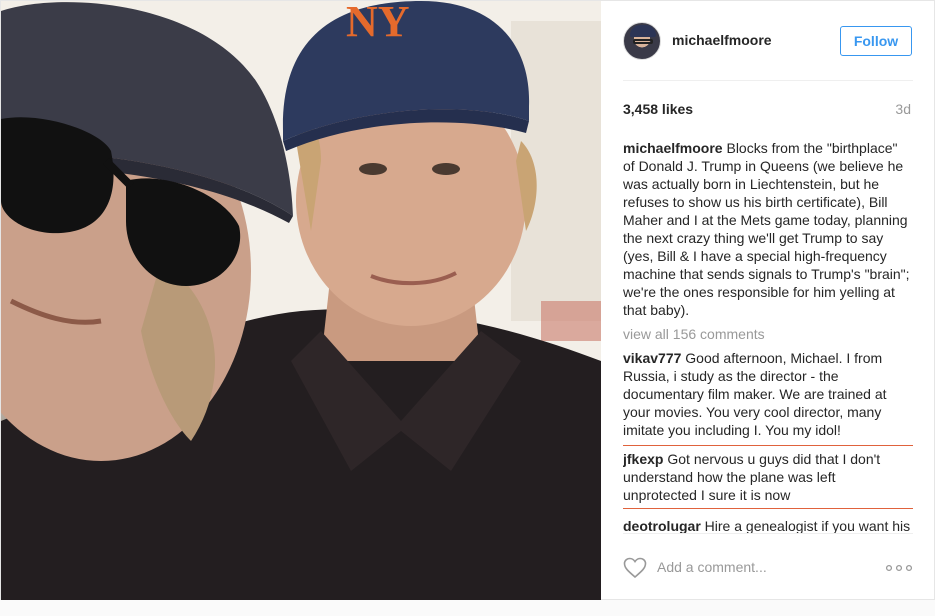 This screenshot has height=616, width=935. What do you see at coordinates (673, 148) in the screenshot?
I see `caption-username: michaelfmoore` at bounding box center [673, 148].